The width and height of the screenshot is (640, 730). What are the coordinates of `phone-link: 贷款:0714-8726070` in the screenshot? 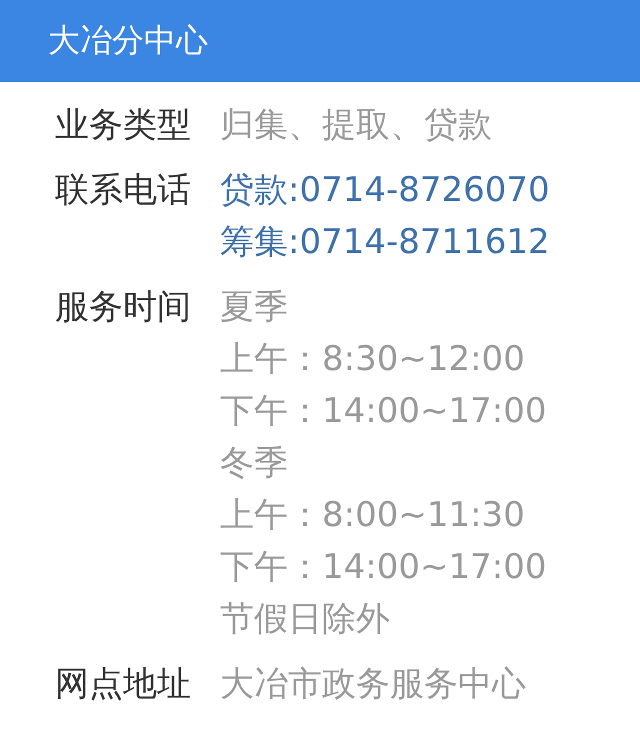 It's located at (385, 190).